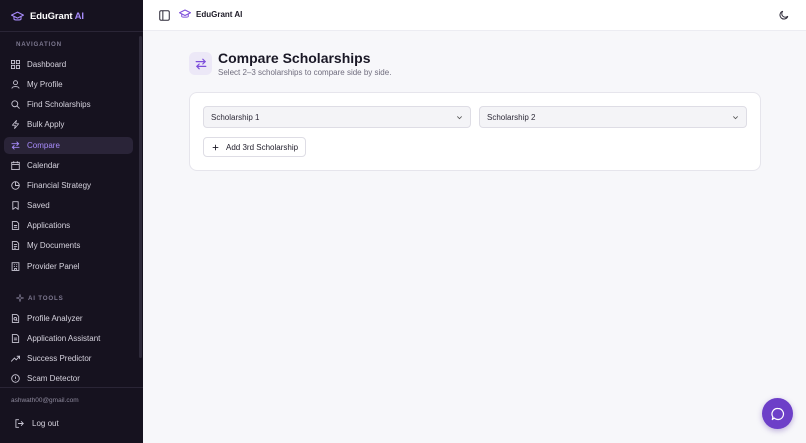  What do you see at coordinates (15, 318) in the screenshot?
I see `file-search-icon` at bounding box center [15, 318].